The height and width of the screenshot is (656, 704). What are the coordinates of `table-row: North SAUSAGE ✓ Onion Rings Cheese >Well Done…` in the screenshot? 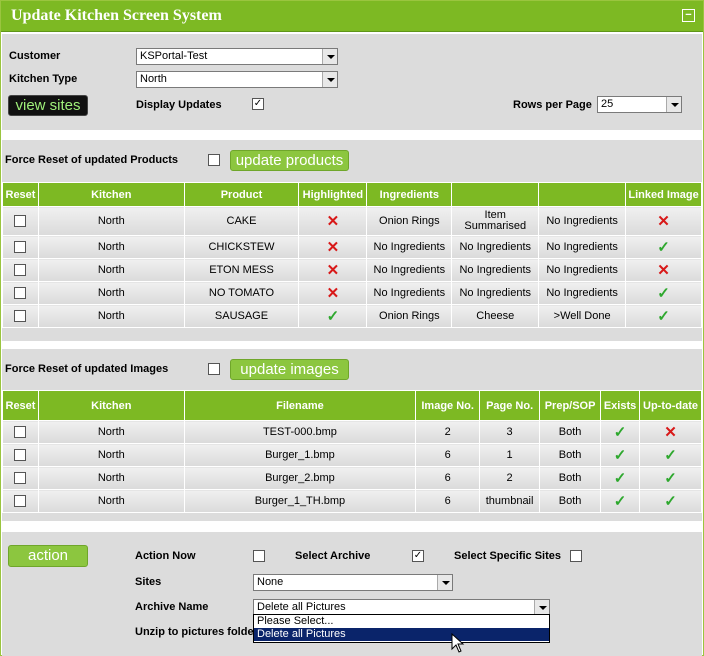 It's located at (352, 316).